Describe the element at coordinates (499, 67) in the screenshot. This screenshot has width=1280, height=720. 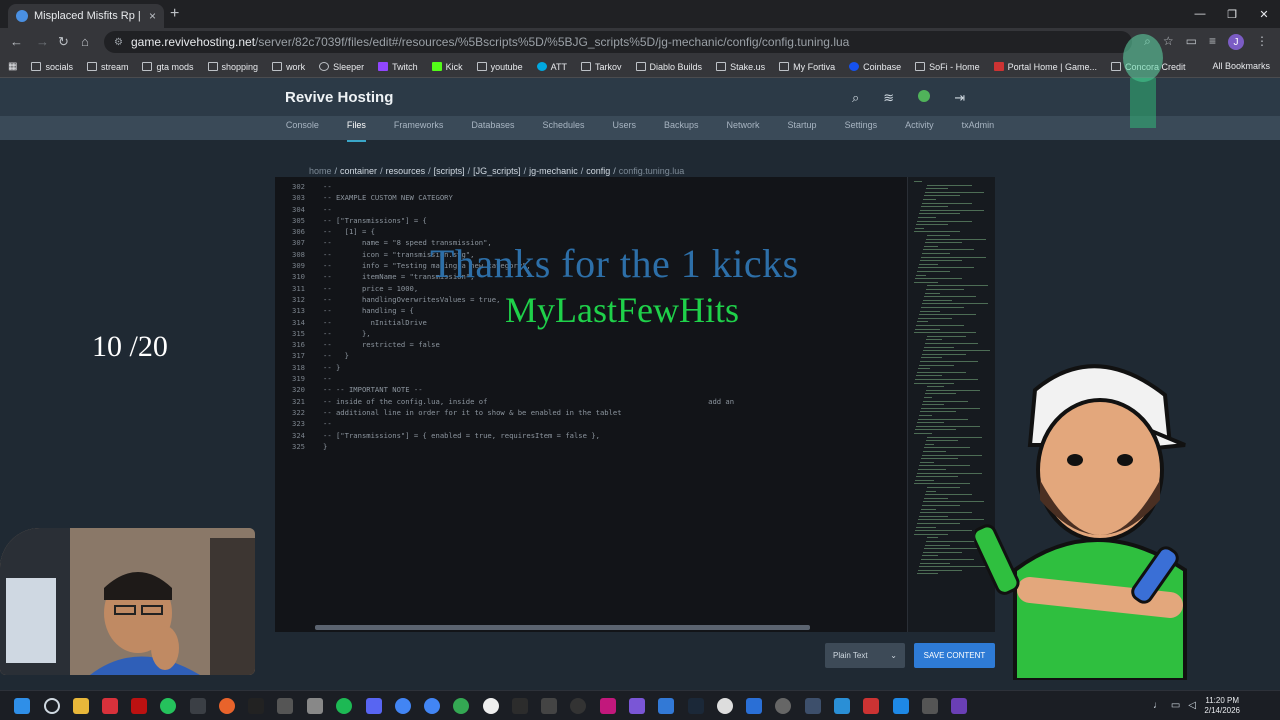
I see `bookmark-item: youtube` at that location.